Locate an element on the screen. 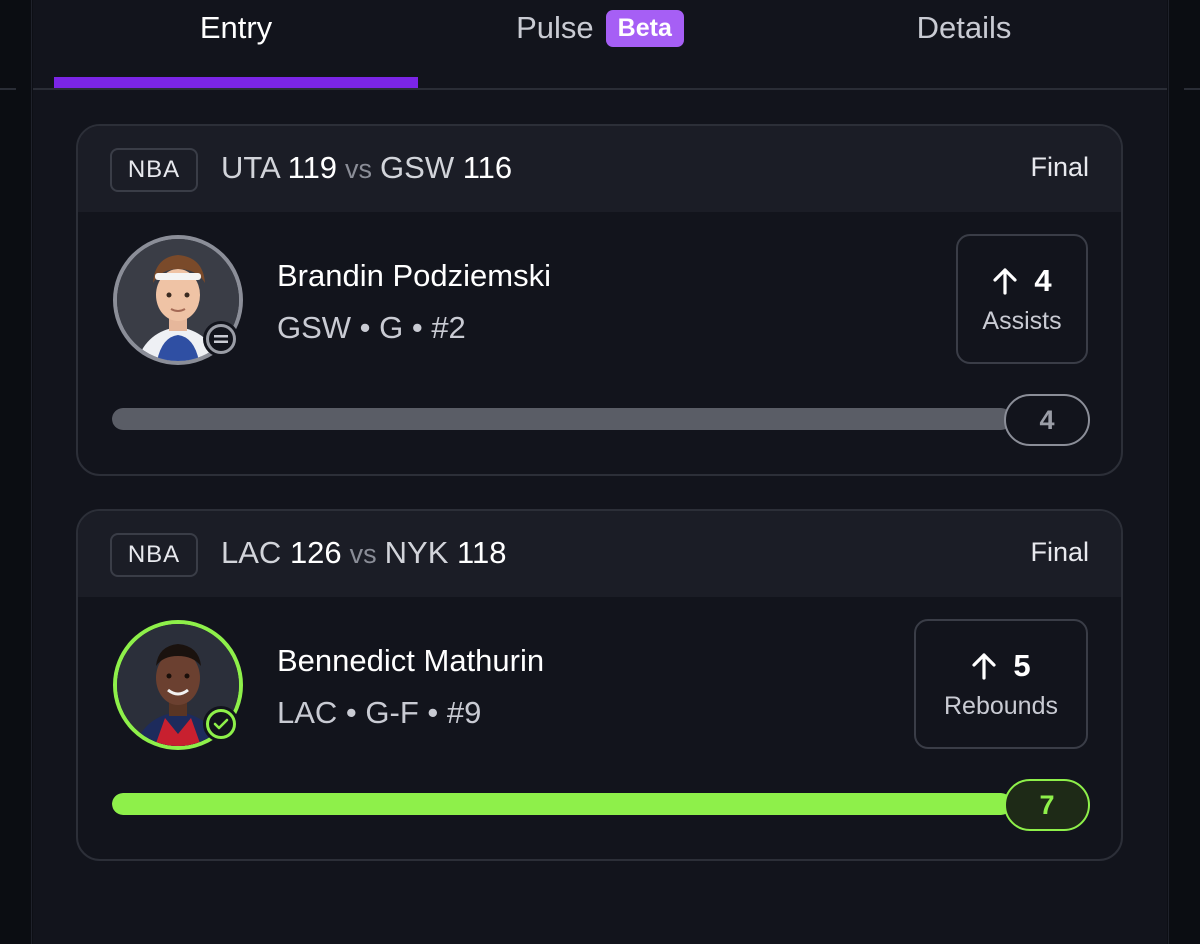 The height and width of the screenshot is (944, 1200). player-name: Bennedict Mathurin is located at coordinates (411, 660).